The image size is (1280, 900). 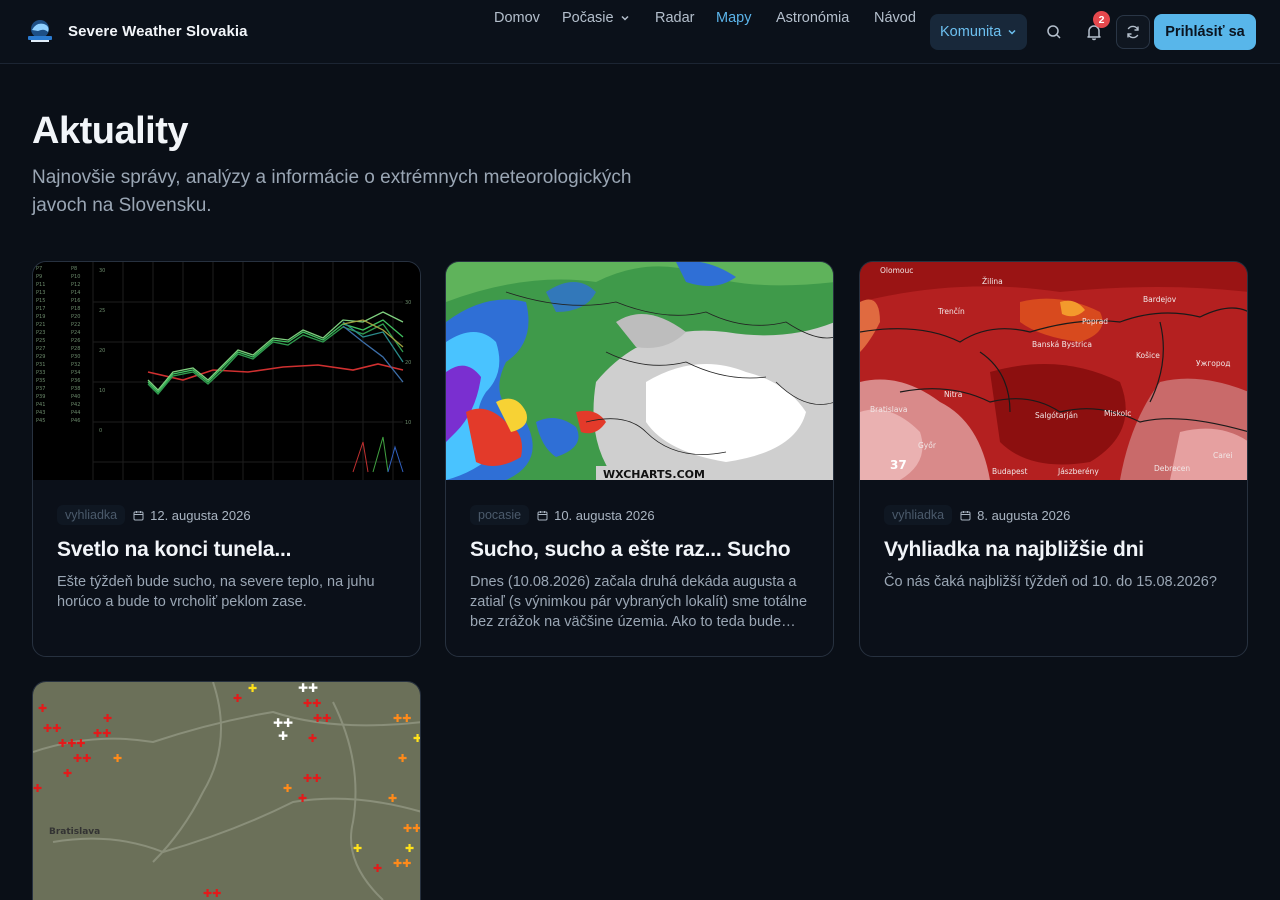 I want to click on nav-radar: Radar, so click(x=675, y=18).